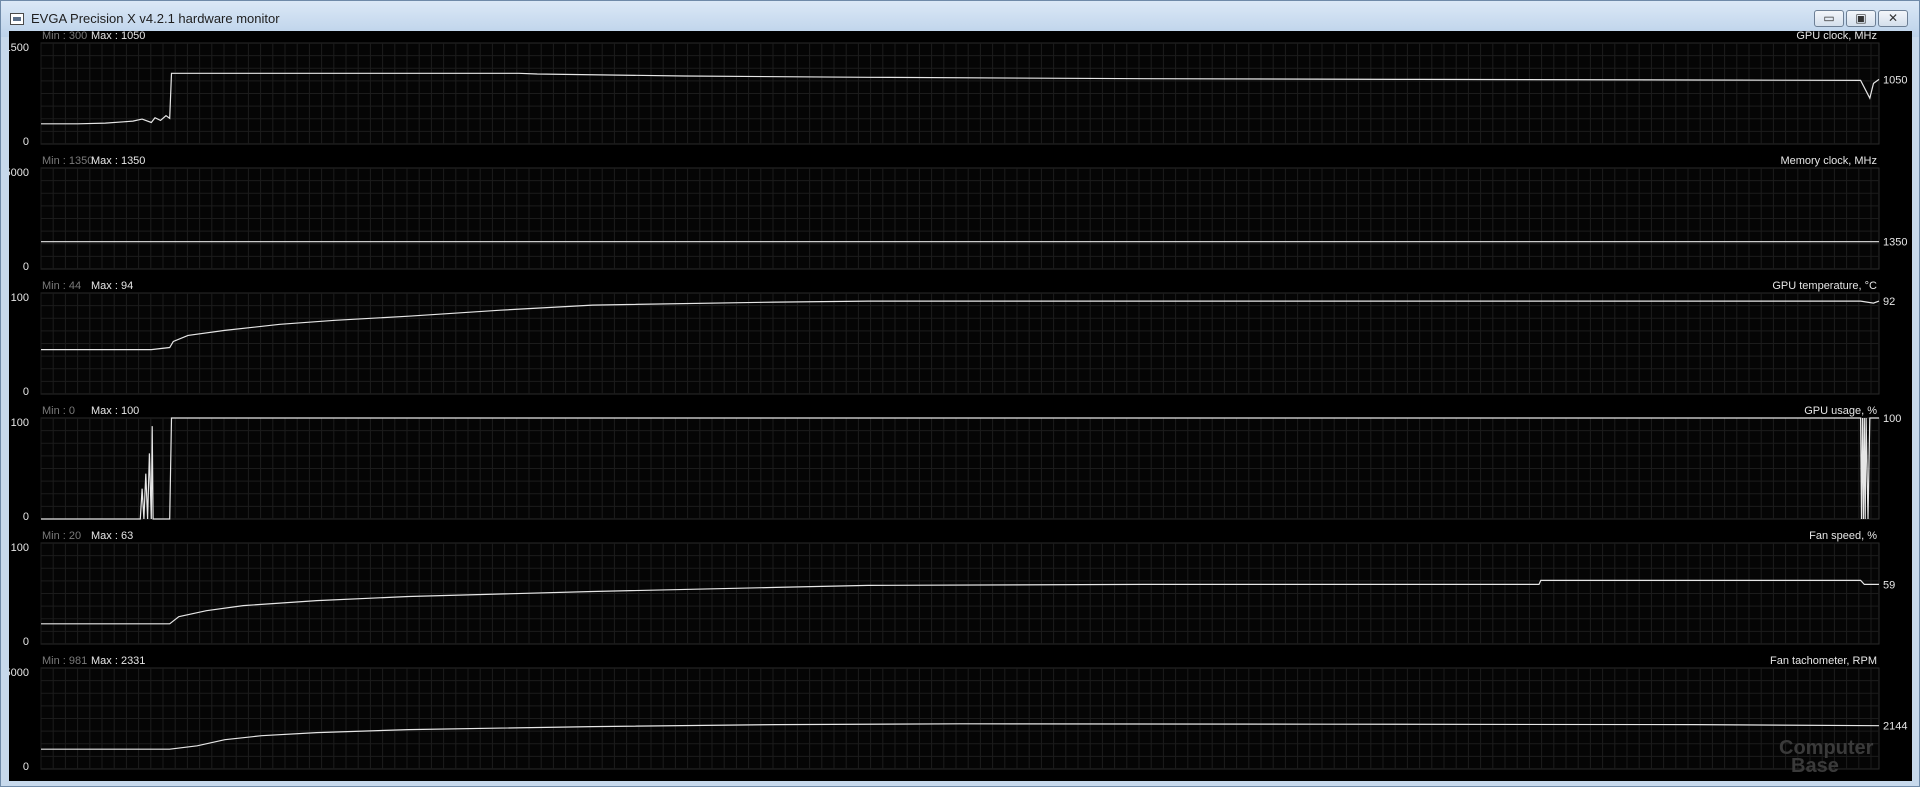 The width and height of the screenshot is (1920, 787). Describe the element at coordinates (1889, 302) in the screenshot. I see `gpu-temperature-current-value: 92` at that location.